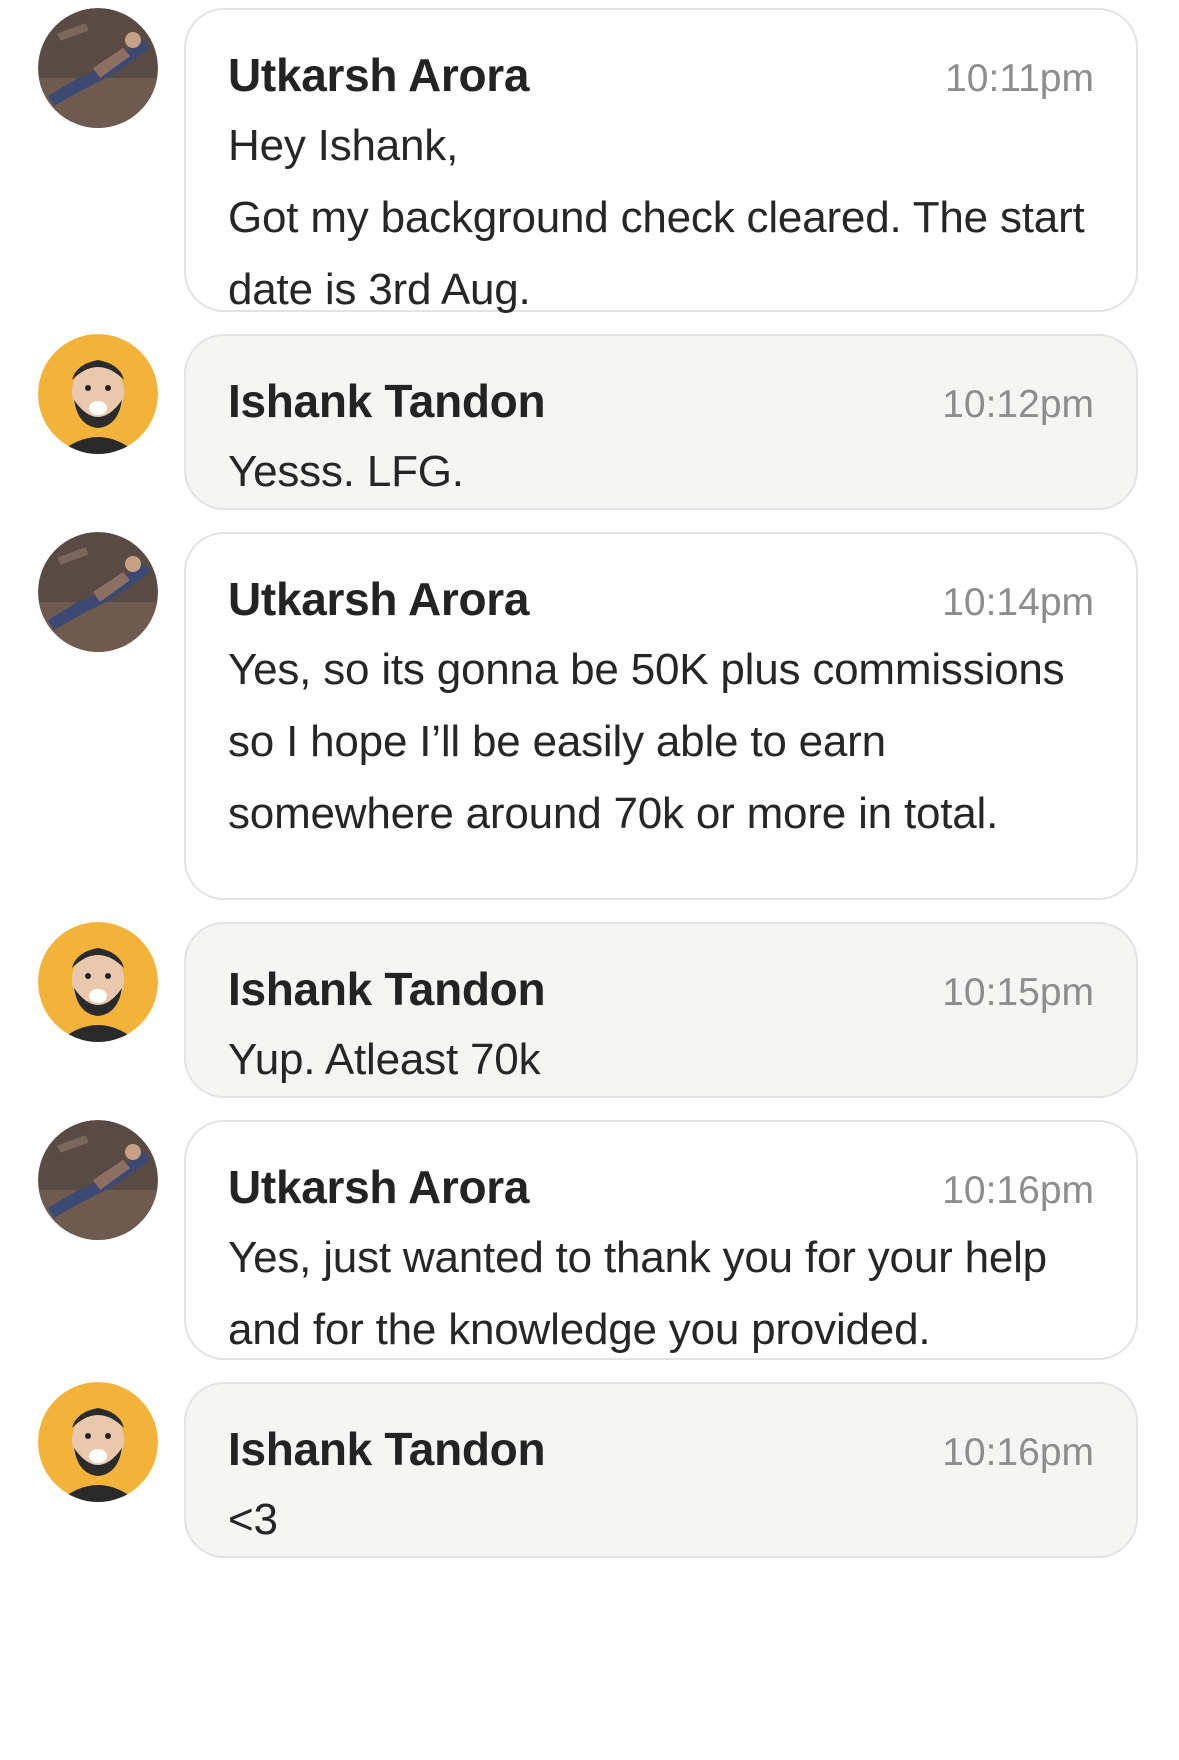 The width and height of the screenshot is (1179, 1760). I want to click on message-bubble: Ishank Tandon 10:15pm Yup. Atleast 70k, so click(661, 1010).